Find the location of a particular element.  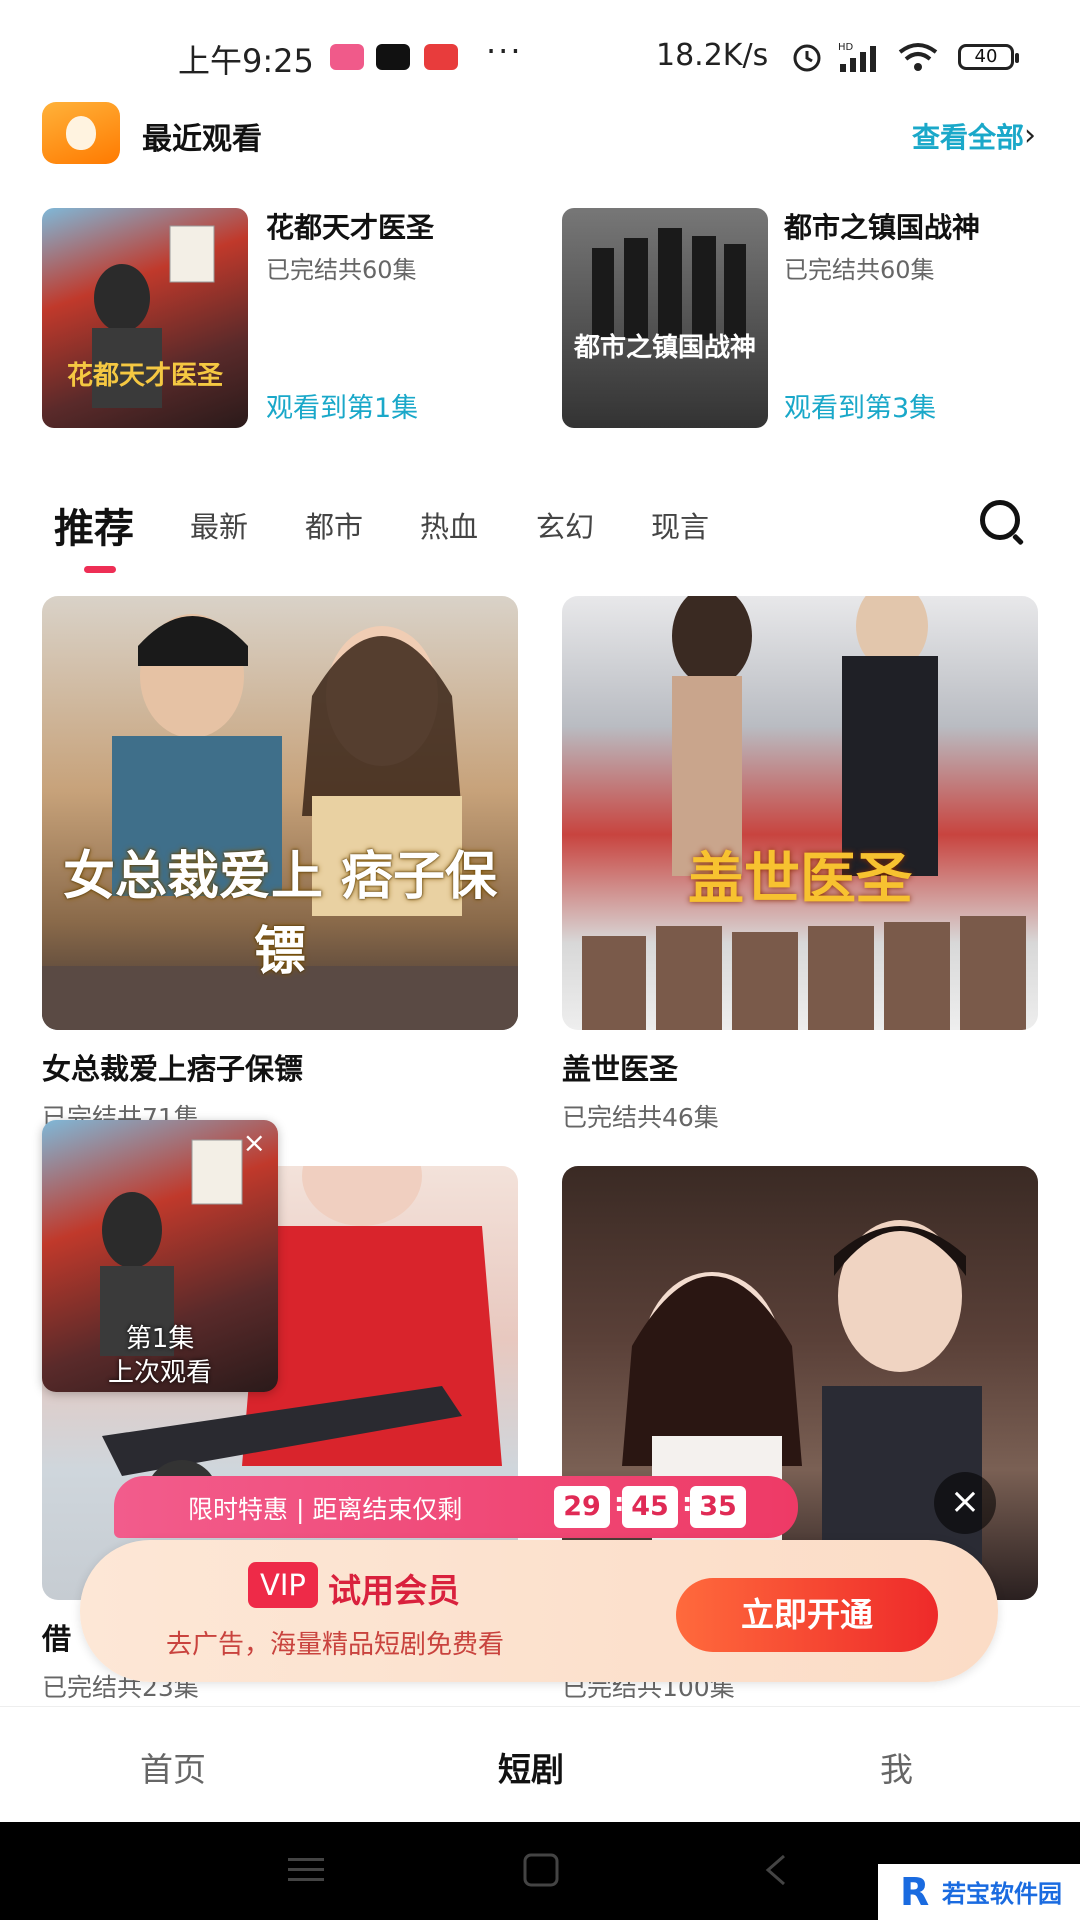

network-speed: 18.2K/s is located at coordinates (712, 55).